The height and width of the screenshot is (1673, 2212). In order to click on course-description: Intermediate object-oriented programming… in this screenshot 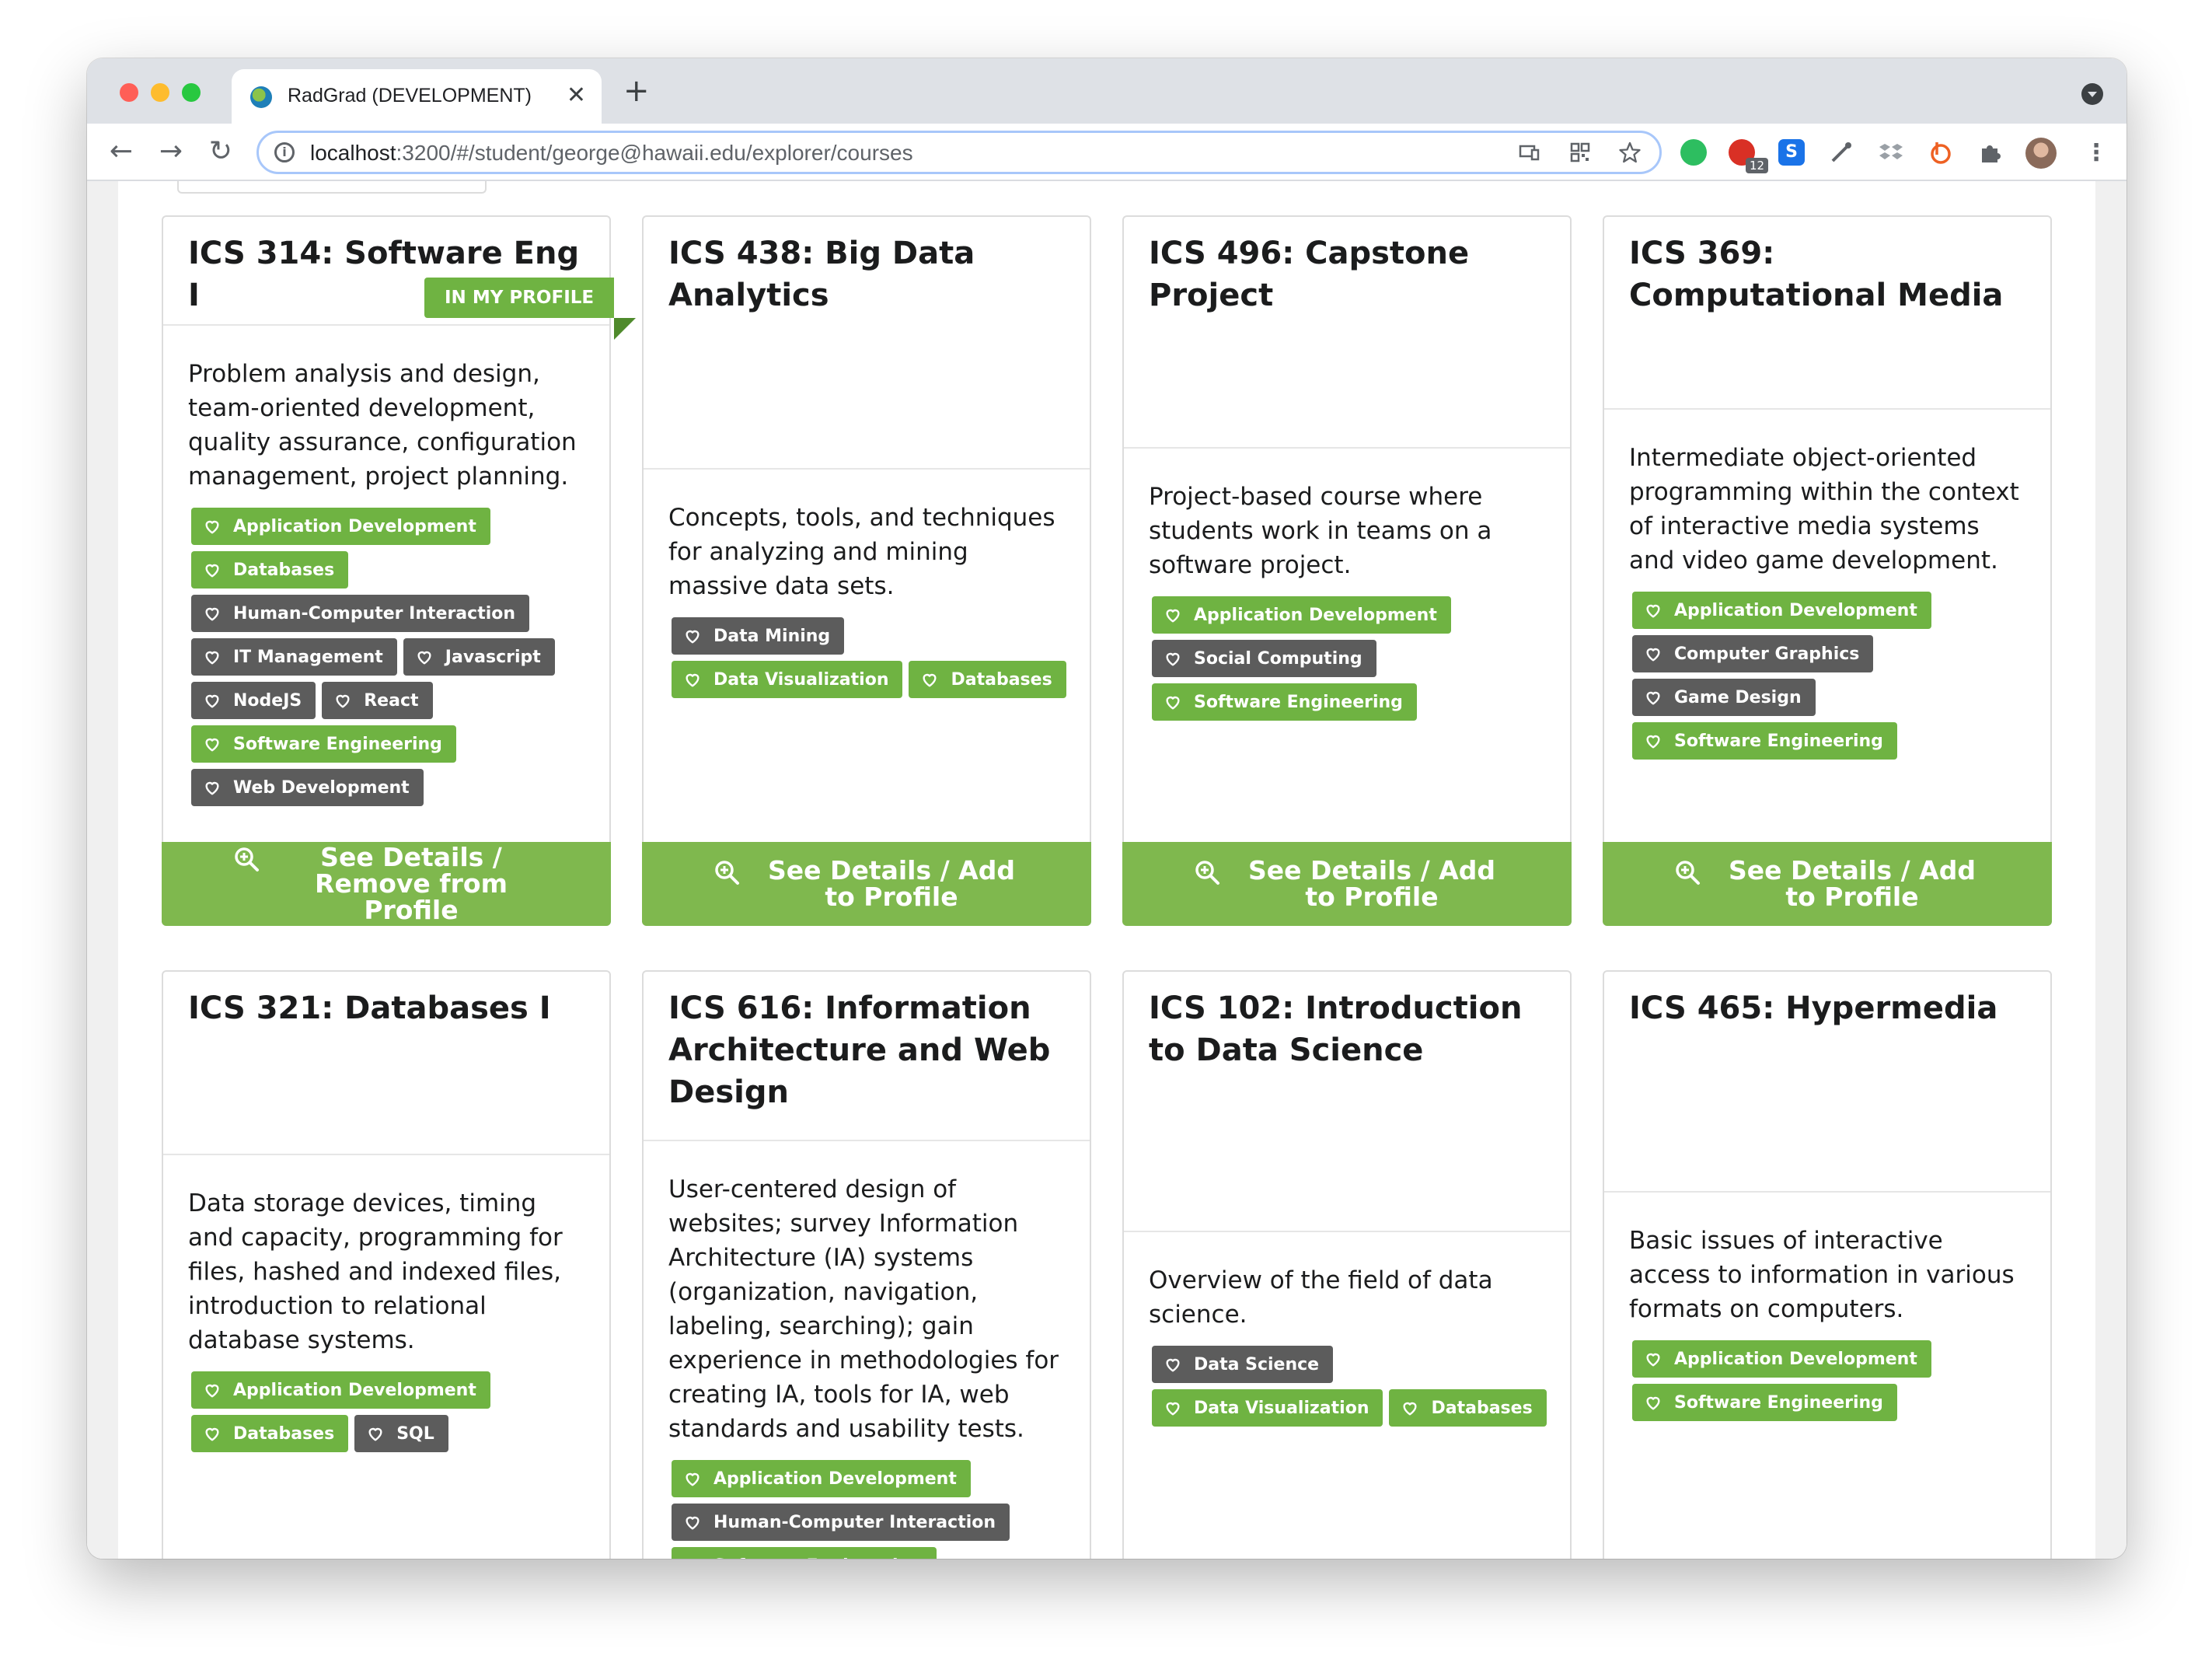, I will do `click(1824, 509)`.